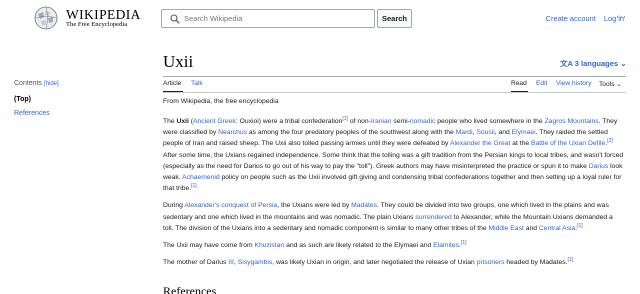 This screenshot has width=640, height=294. Describe the element at coordinates (197, 83) in the screenshot. I see `tab-talk: Talk` at that location.